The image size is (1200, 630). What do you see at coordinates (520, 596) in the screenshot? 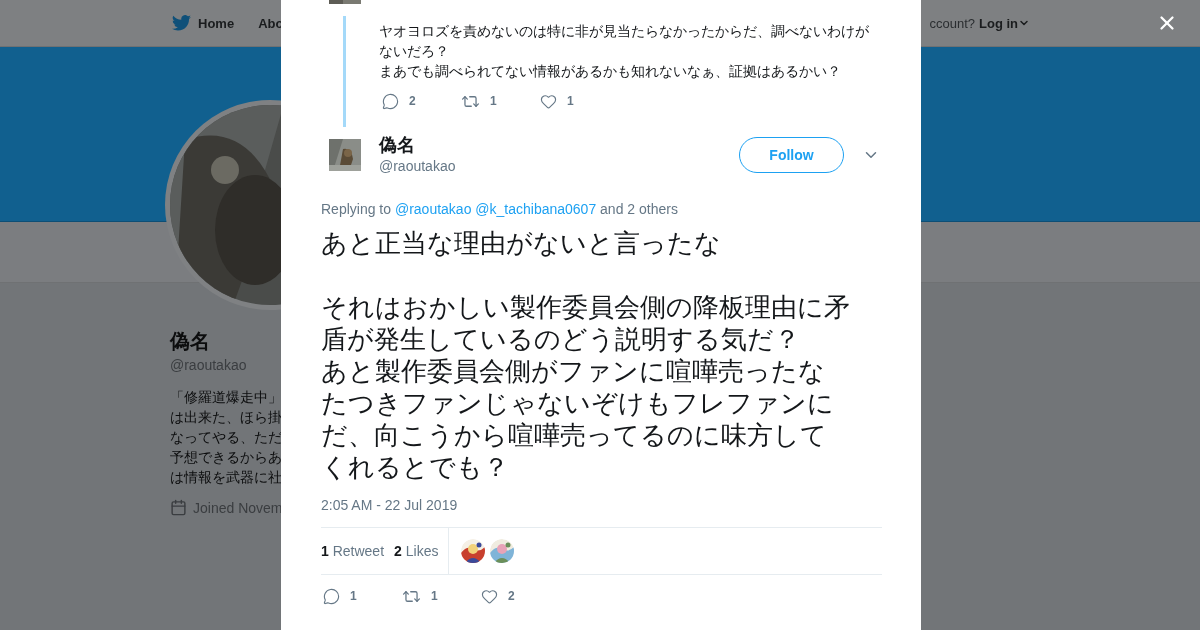
I see `like-button: 2` at bounding box center [520, 596].